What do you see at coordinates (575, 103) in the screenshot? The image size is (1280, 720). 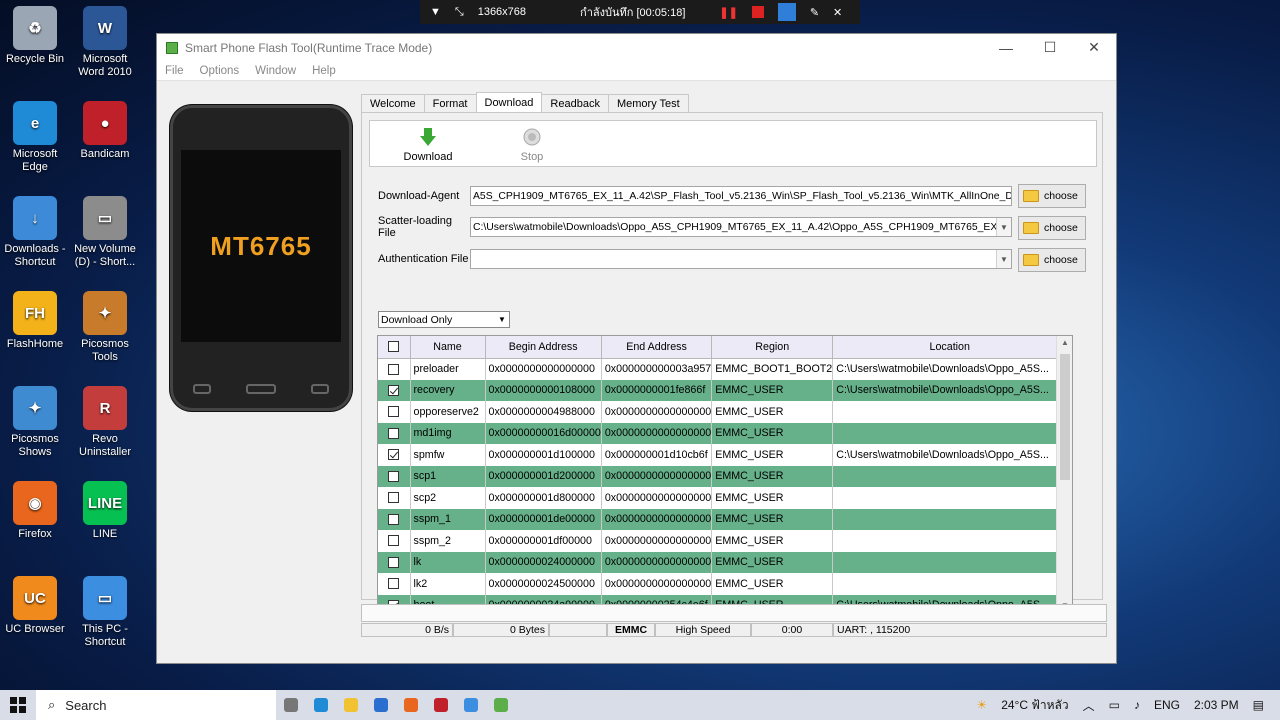 I see `tab-readback: Readback` at bounding box center [575, 103].